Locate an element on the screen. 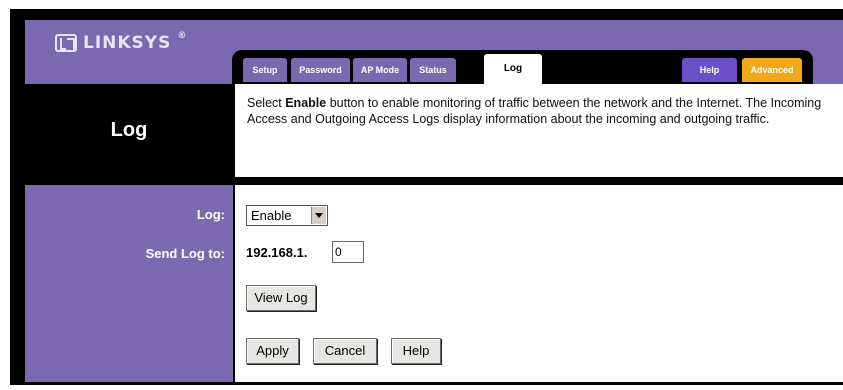 The height and width of the screenshot is (390, 843). tab-ap-mode: AP Mode is located at coordinates (380, 70).